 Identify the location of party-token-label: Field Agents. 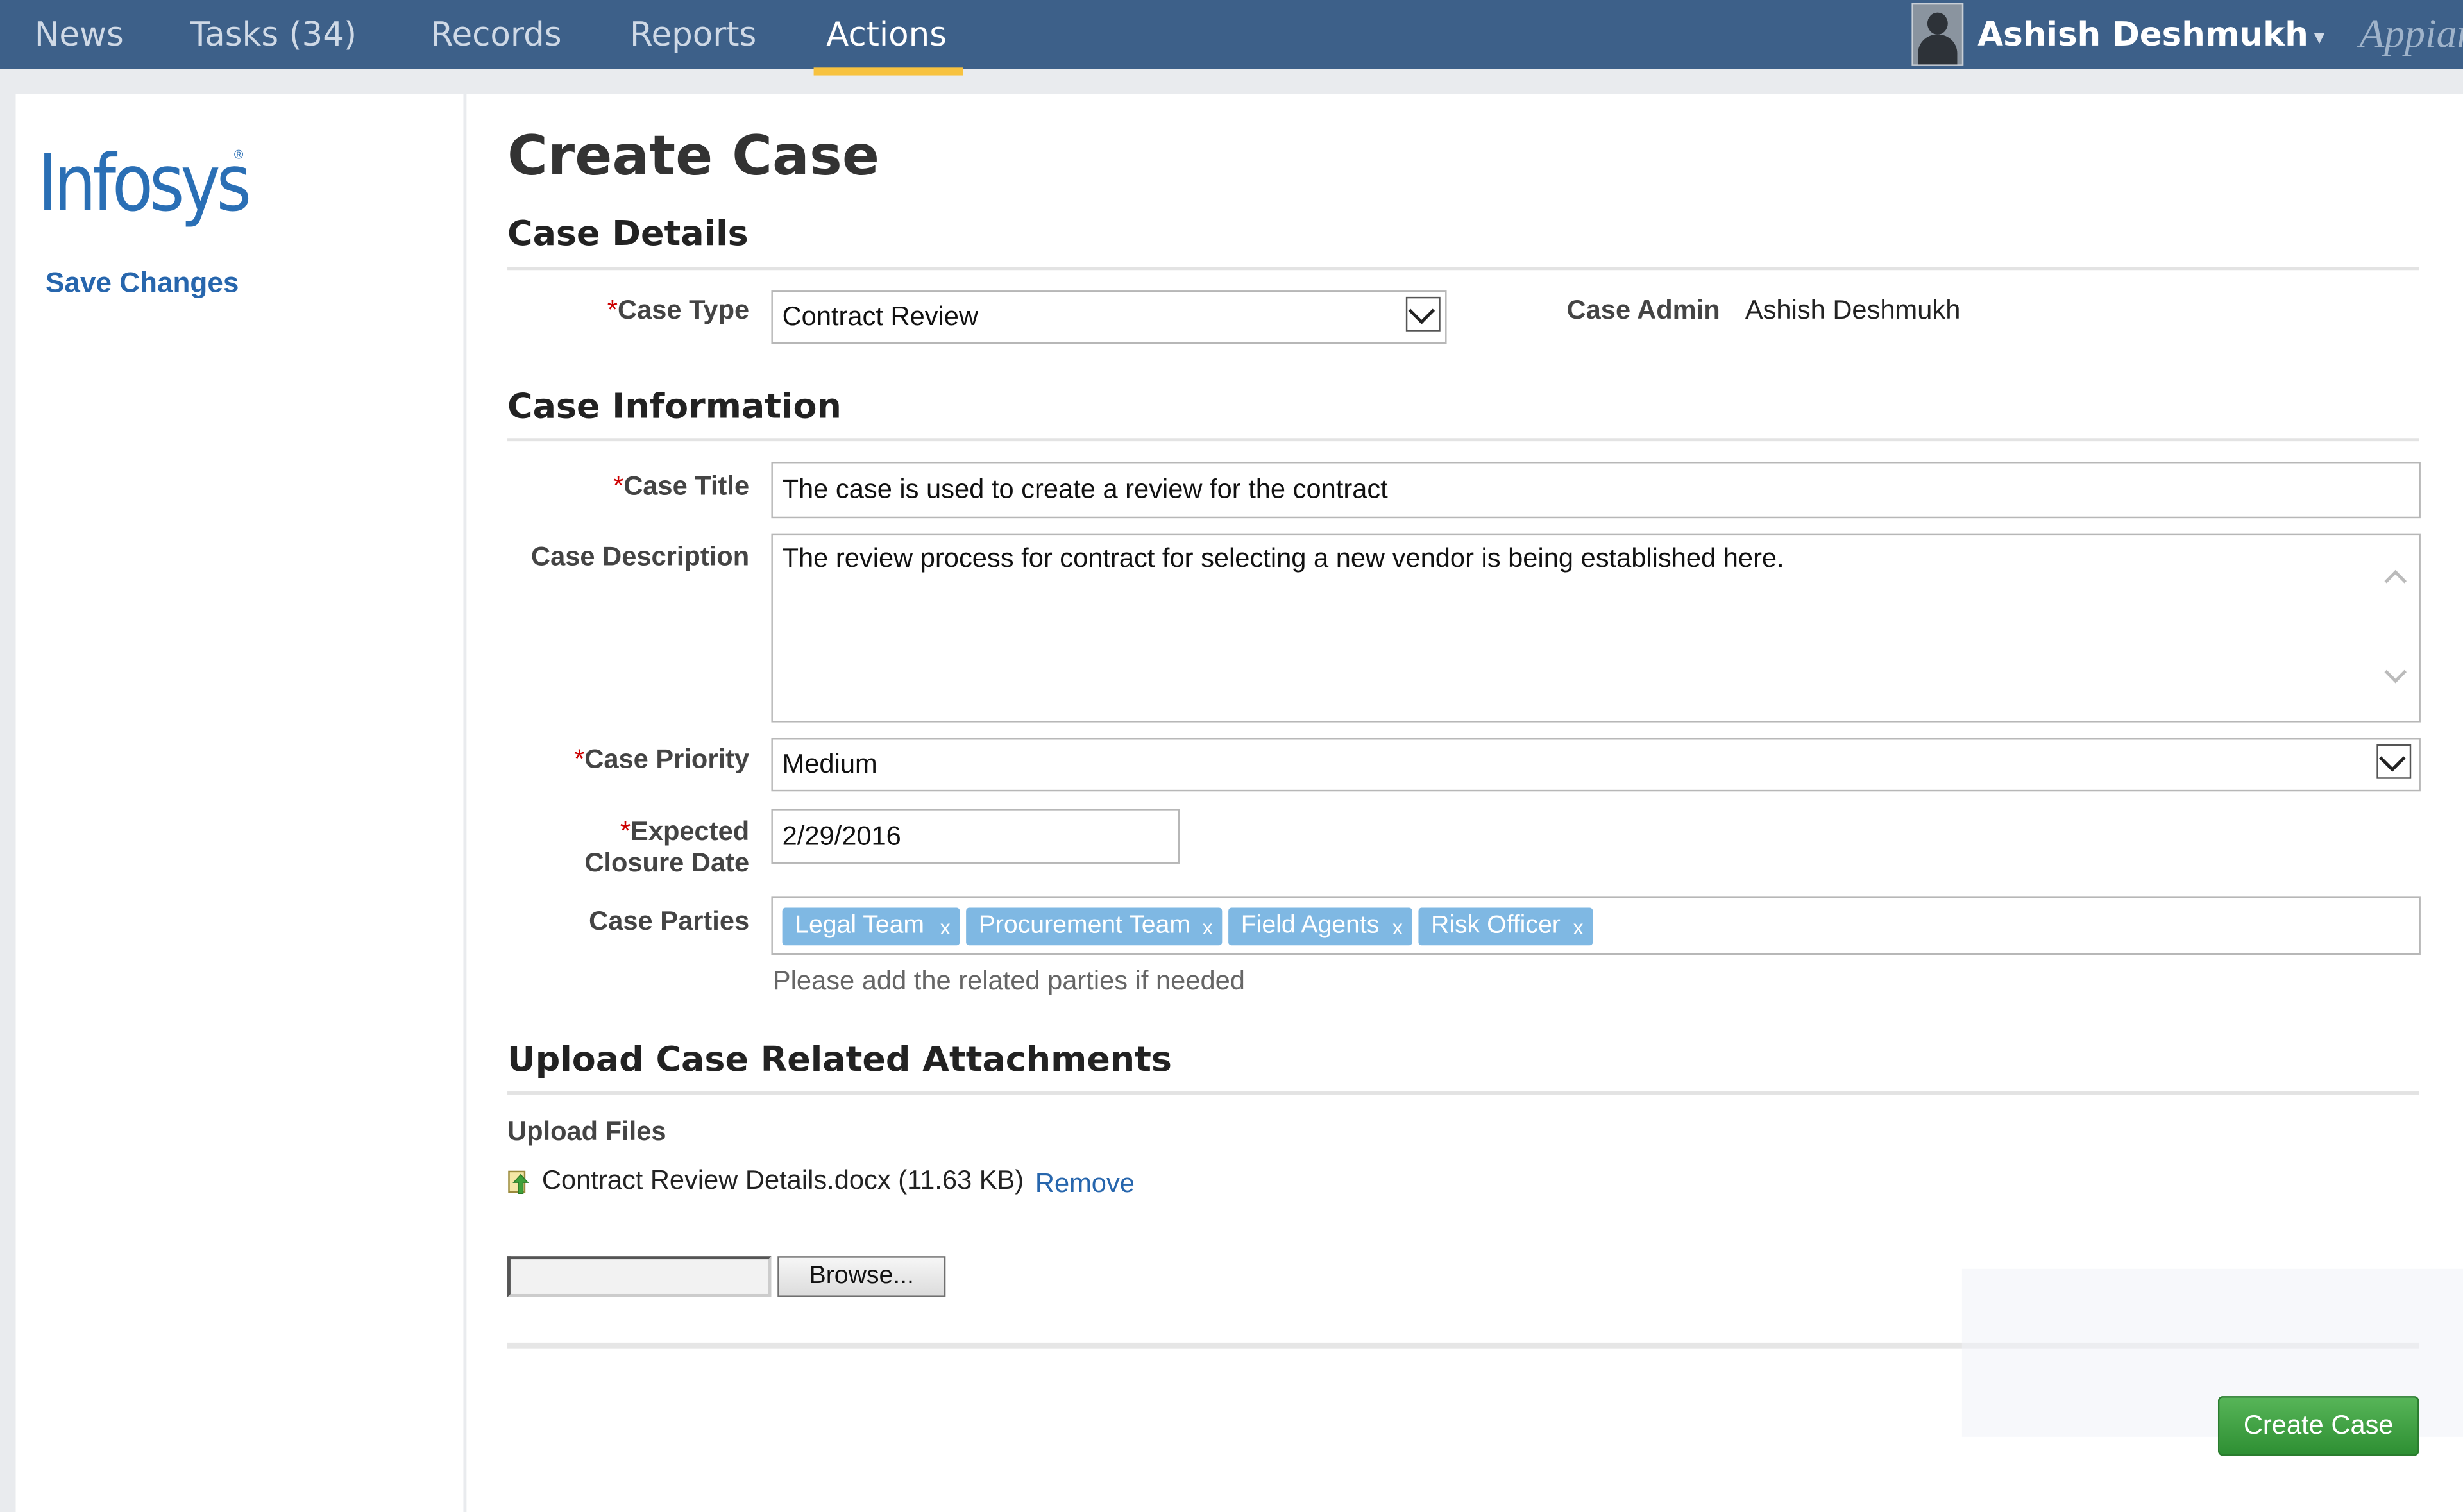
(1310, 925).